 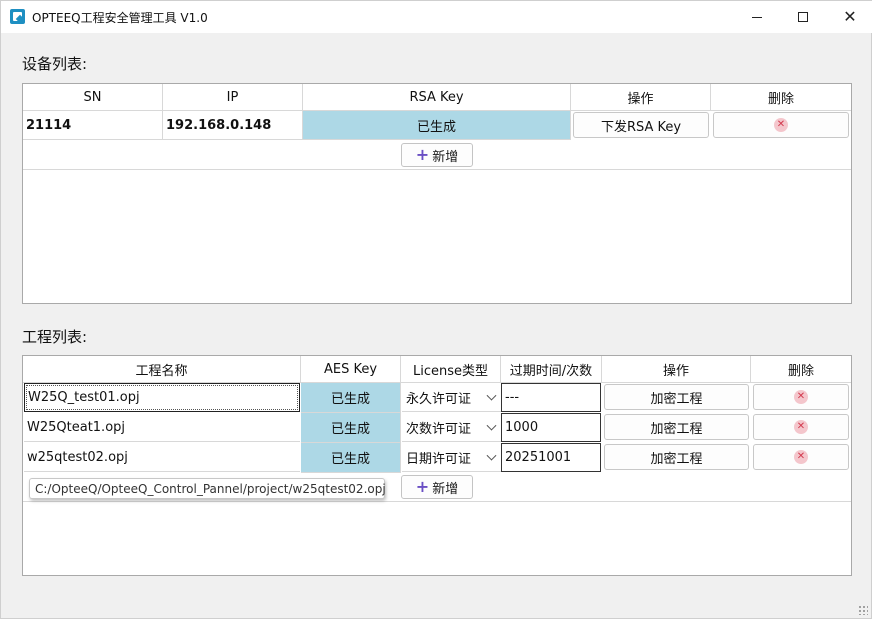 I want to click on add-project-button: + 新增, so click(x=437, y=487).